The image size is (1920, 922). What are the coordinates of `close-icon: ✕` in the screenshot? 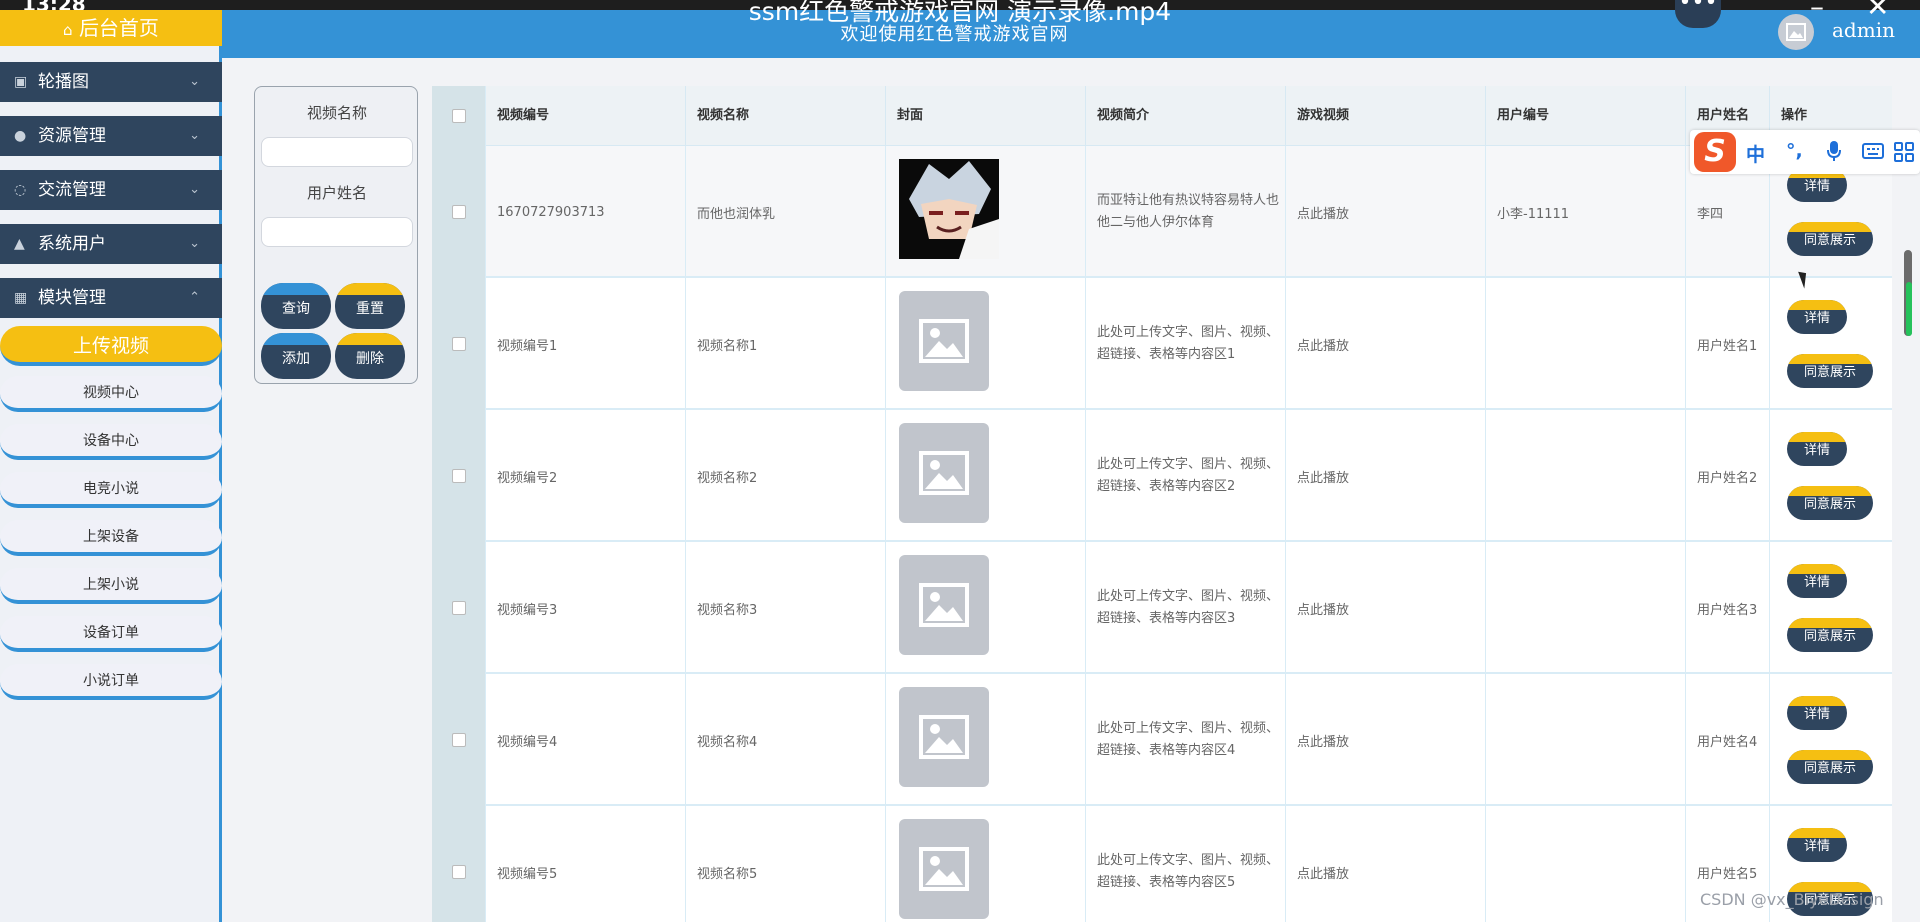 It's located at (1877, 11).